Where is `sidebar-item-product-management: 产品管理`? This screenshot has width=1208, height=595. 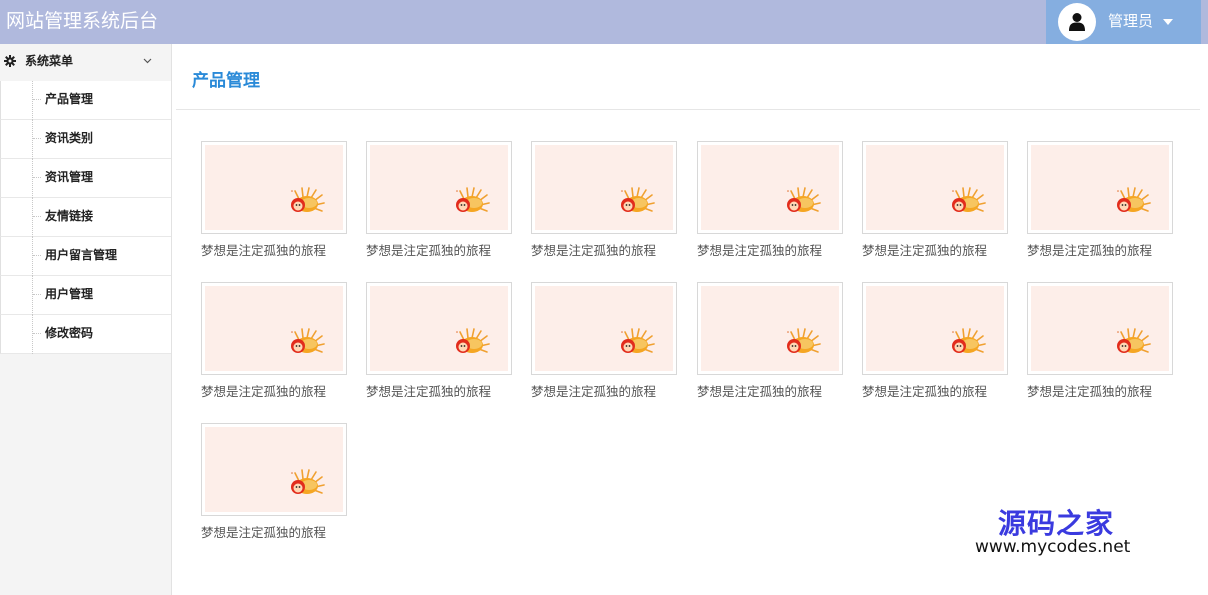
sidebar-item-product-management: 产品管理 is located at coordinates (85, 100).